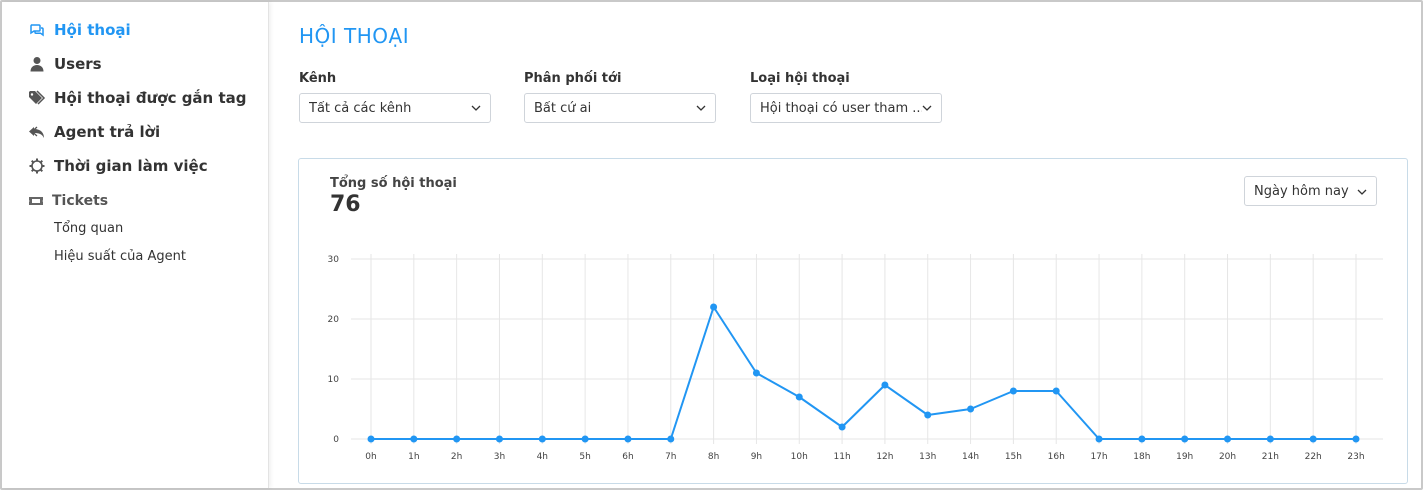 This screenshot has width=1423, height=490. Describe the element at coordinates (334, 320) in the screenshot. I see `y-tick-label: 20` at that location.